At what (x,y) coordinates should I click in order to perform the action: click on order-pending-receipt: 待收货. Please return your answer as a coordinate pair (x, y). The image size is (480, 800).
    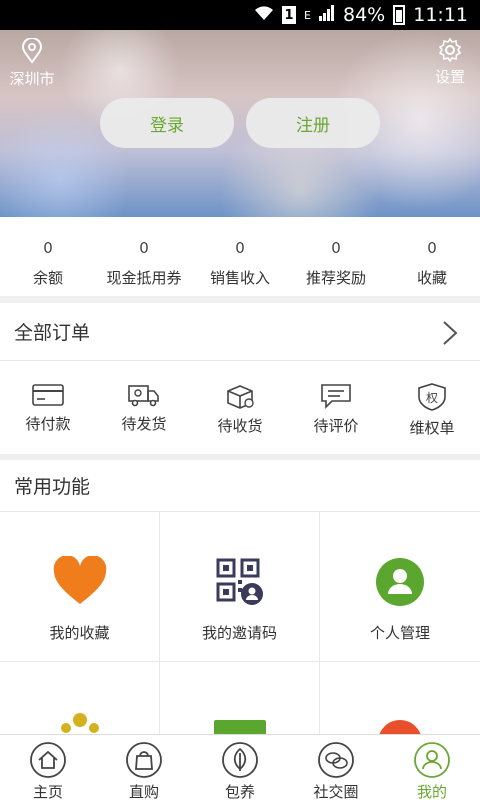
    Looking at the image, I should click on (240, 407).